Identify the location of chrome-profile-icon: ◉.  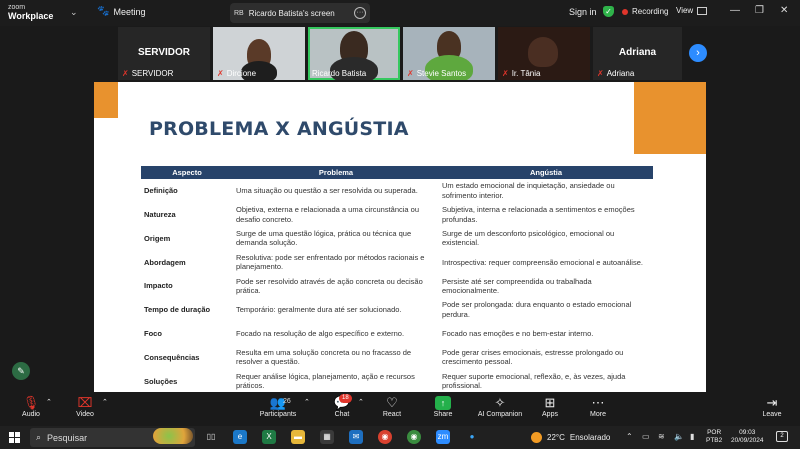
(414, 437).